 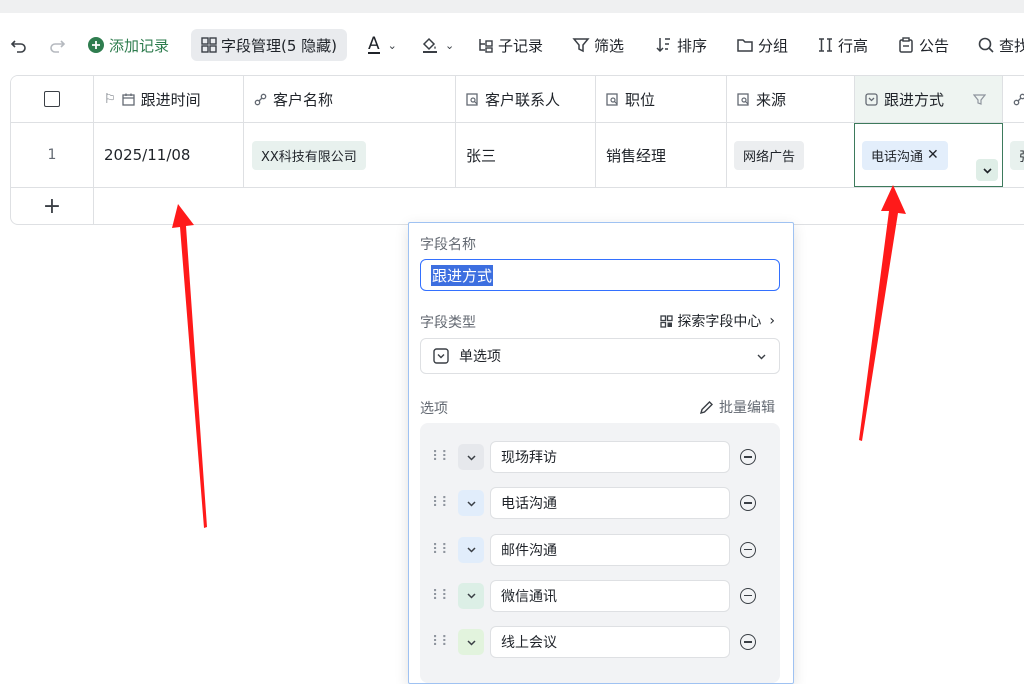 What do you see at coordinates (717, 321) in the screenshot?
I see `explore-field-center-link: 探索字段中心 ›` at bounding box center [717, 321].